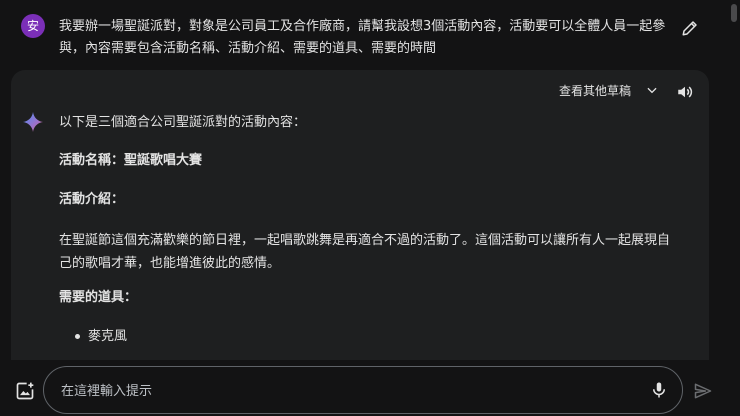  I want to click on tools-heading: 需要的道具：, so click(98, 297).